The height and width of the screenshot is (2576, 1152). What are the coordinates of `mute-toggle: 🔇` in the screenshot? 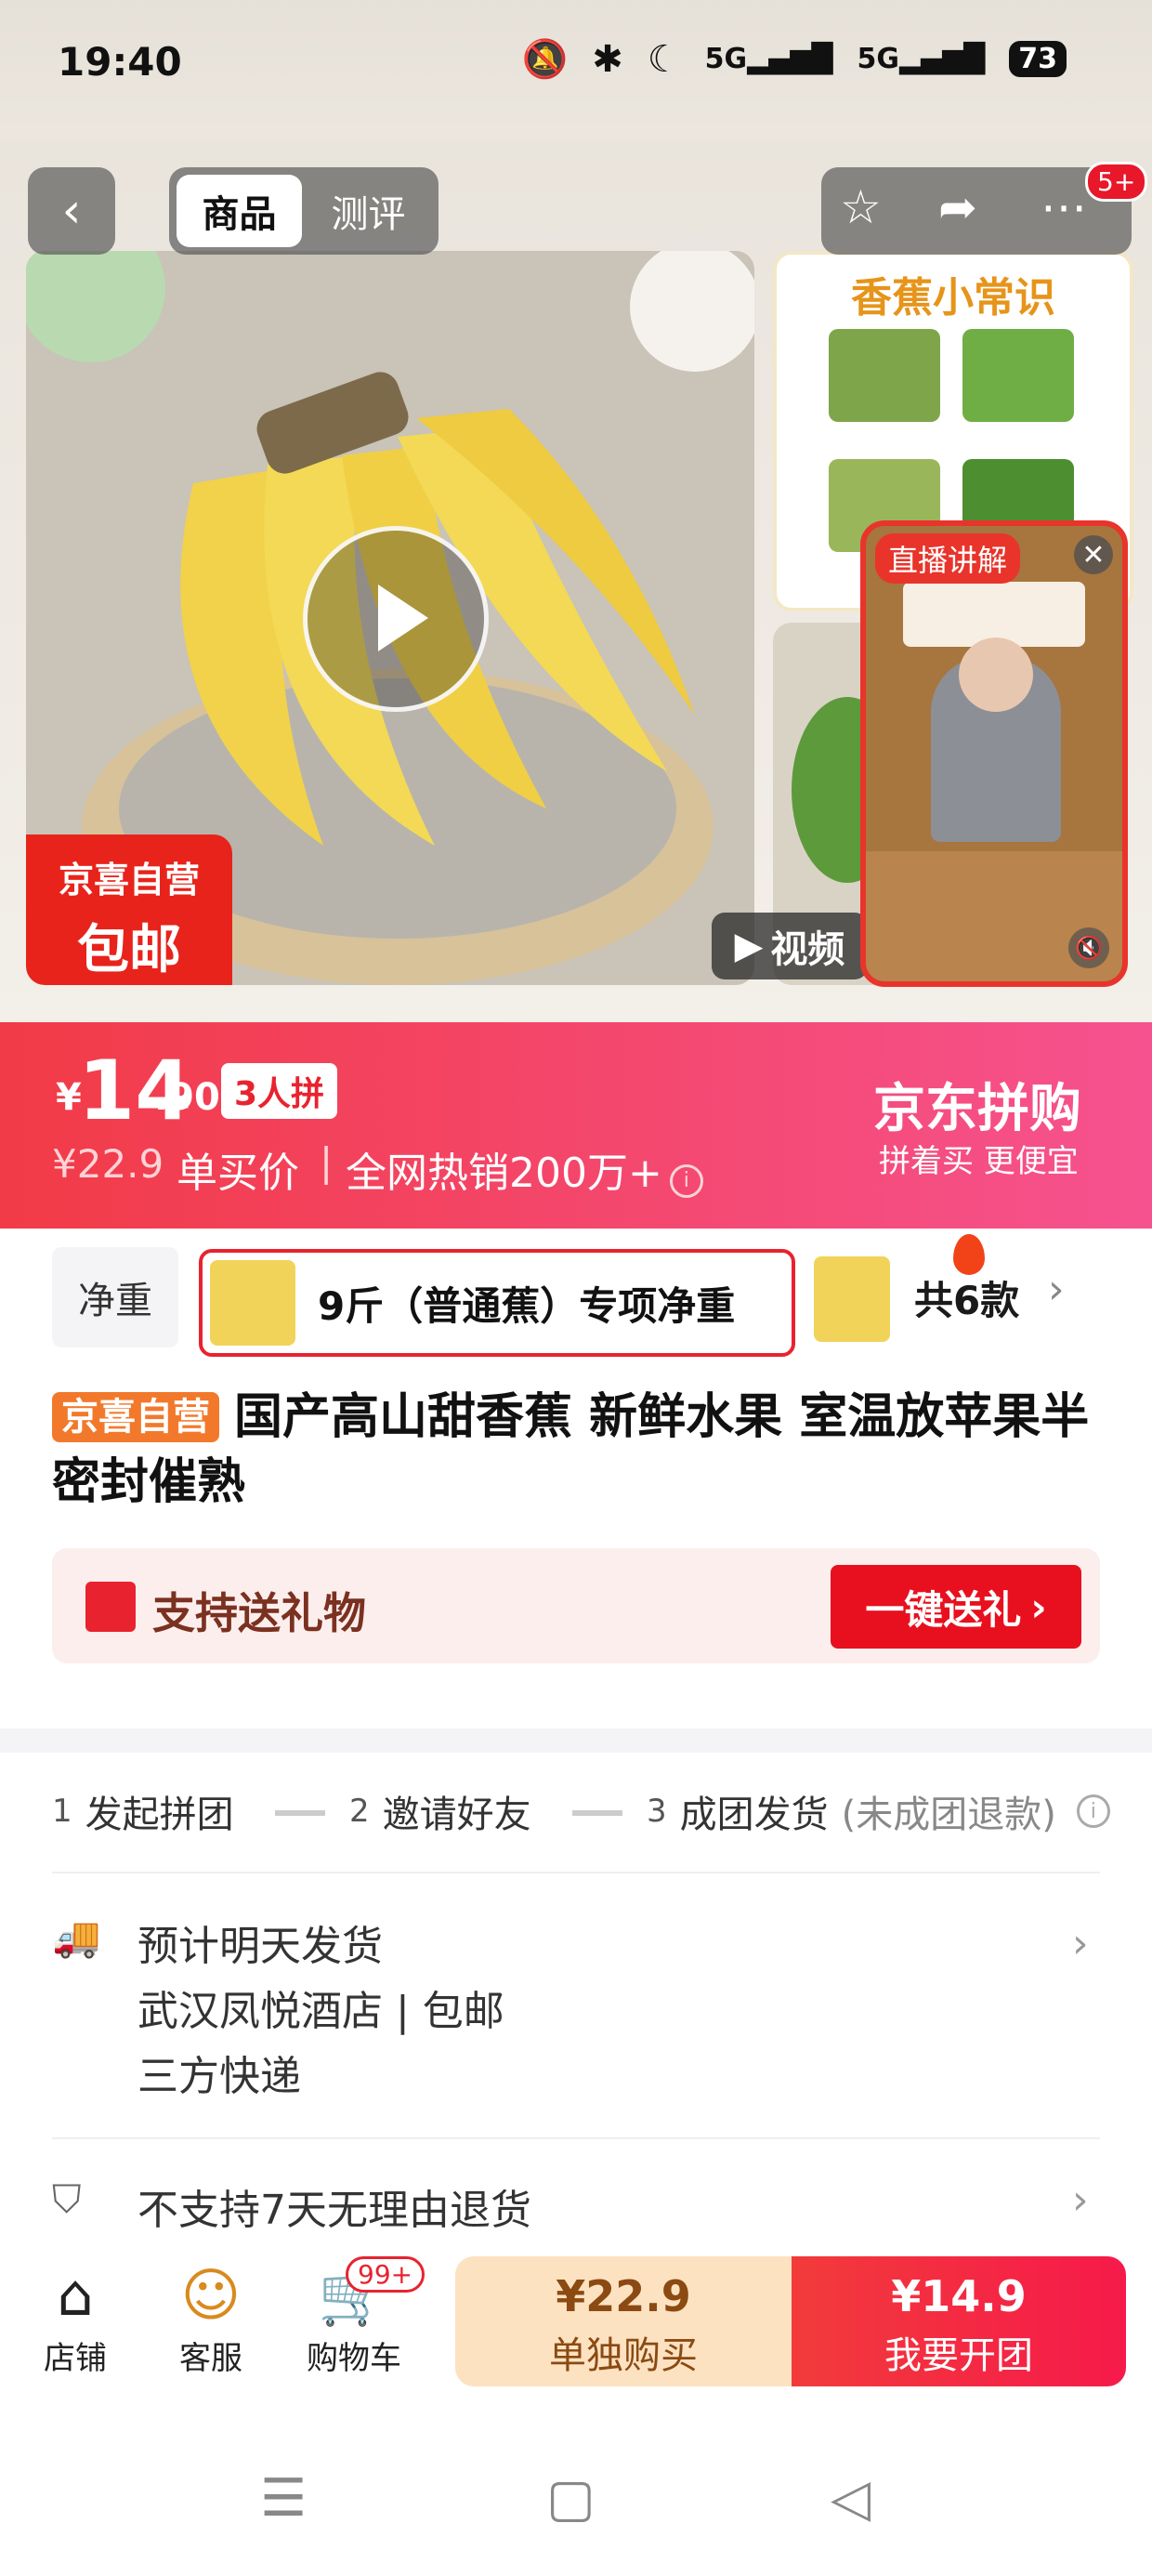 It's located at (1088, 947).